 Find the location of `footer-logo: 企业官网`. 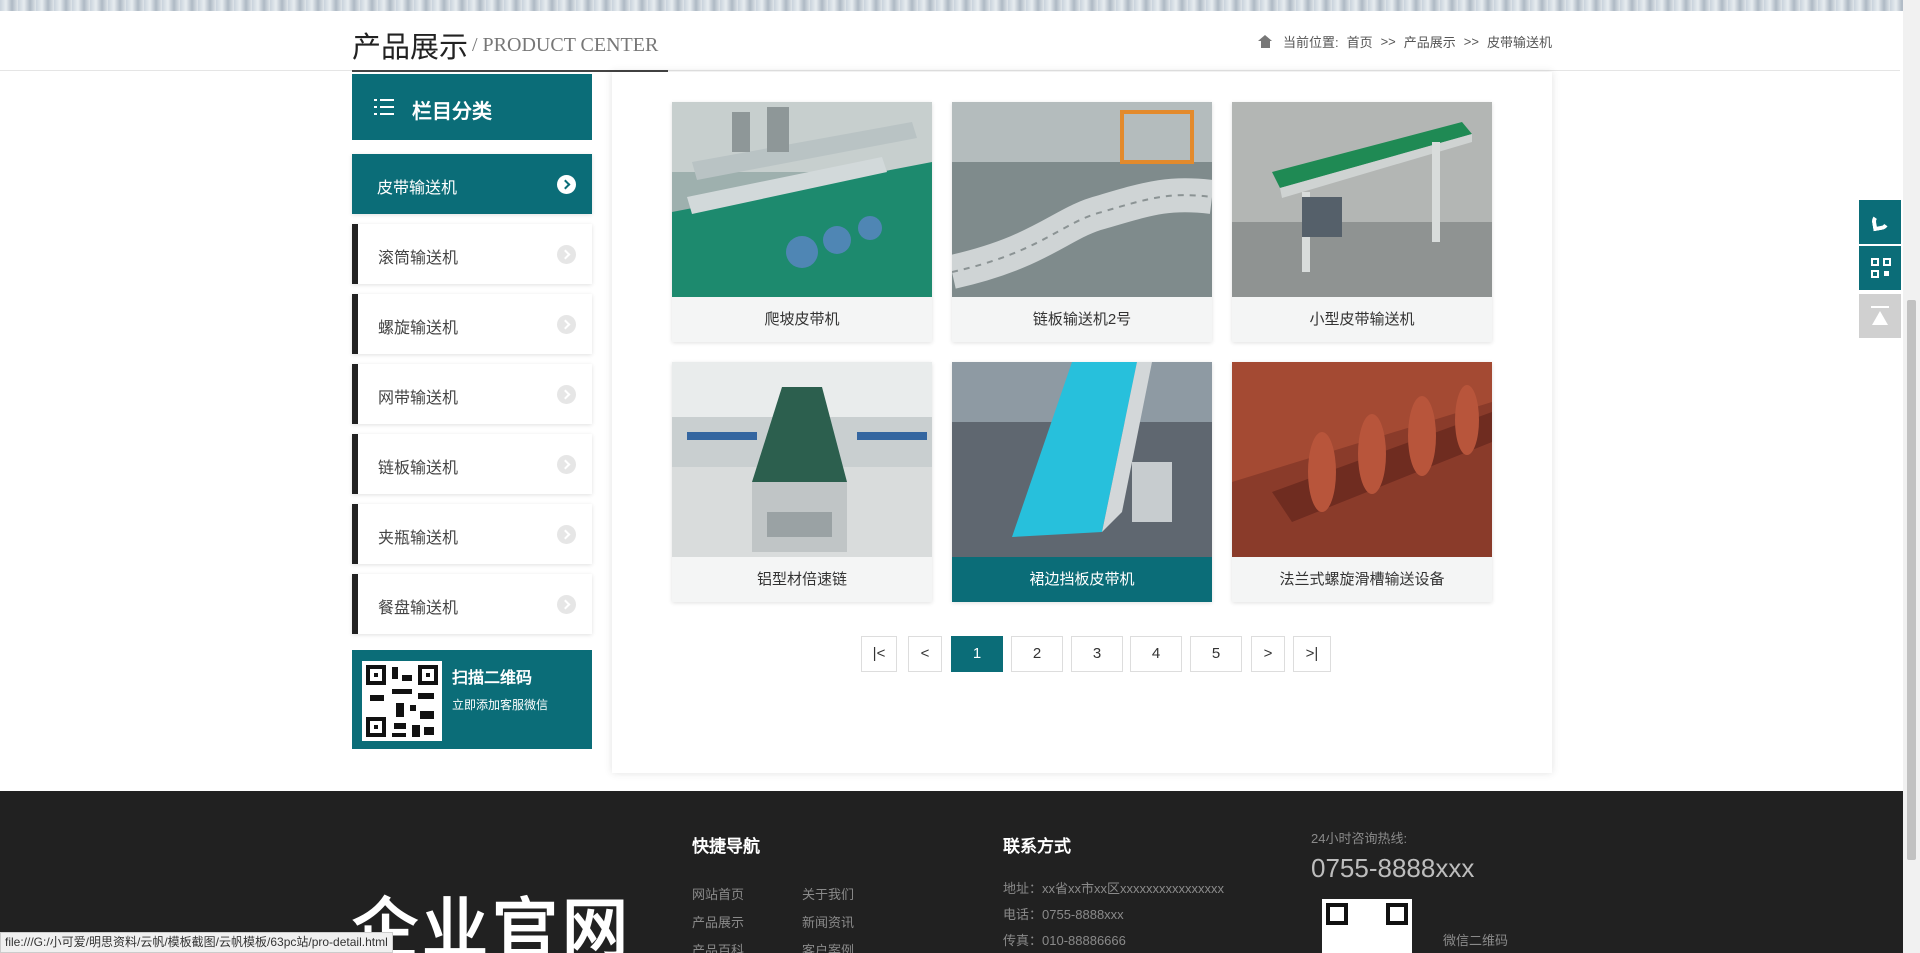

footer-logo: 企业官网 is located at coordinates (492, 922).